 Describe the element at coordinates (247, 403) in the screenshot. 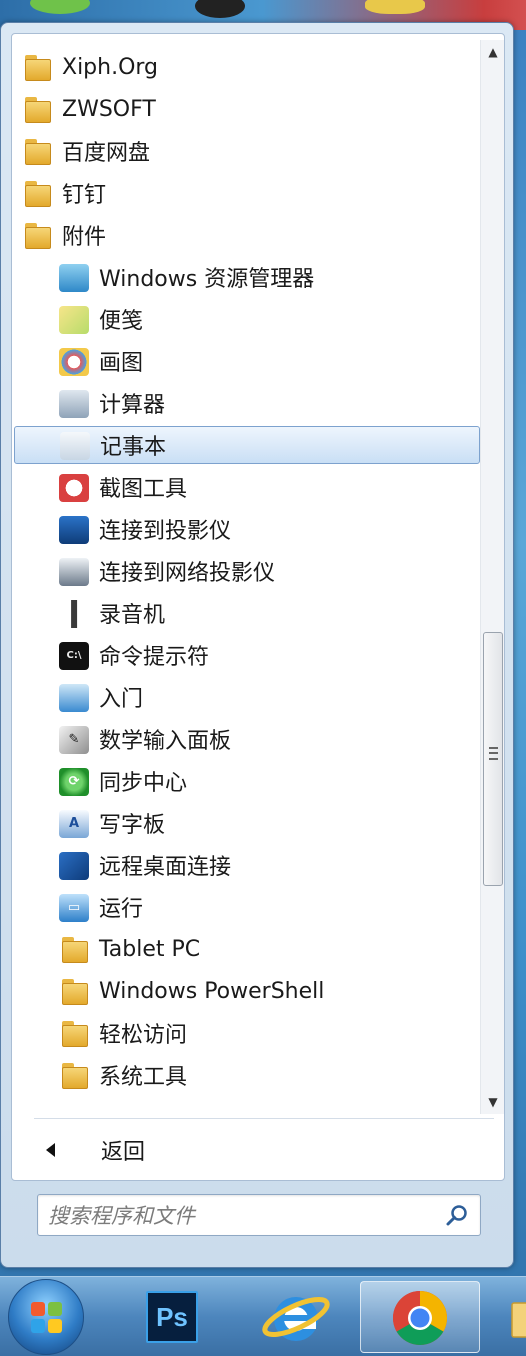

I see `program-item: 计算器` at that location.